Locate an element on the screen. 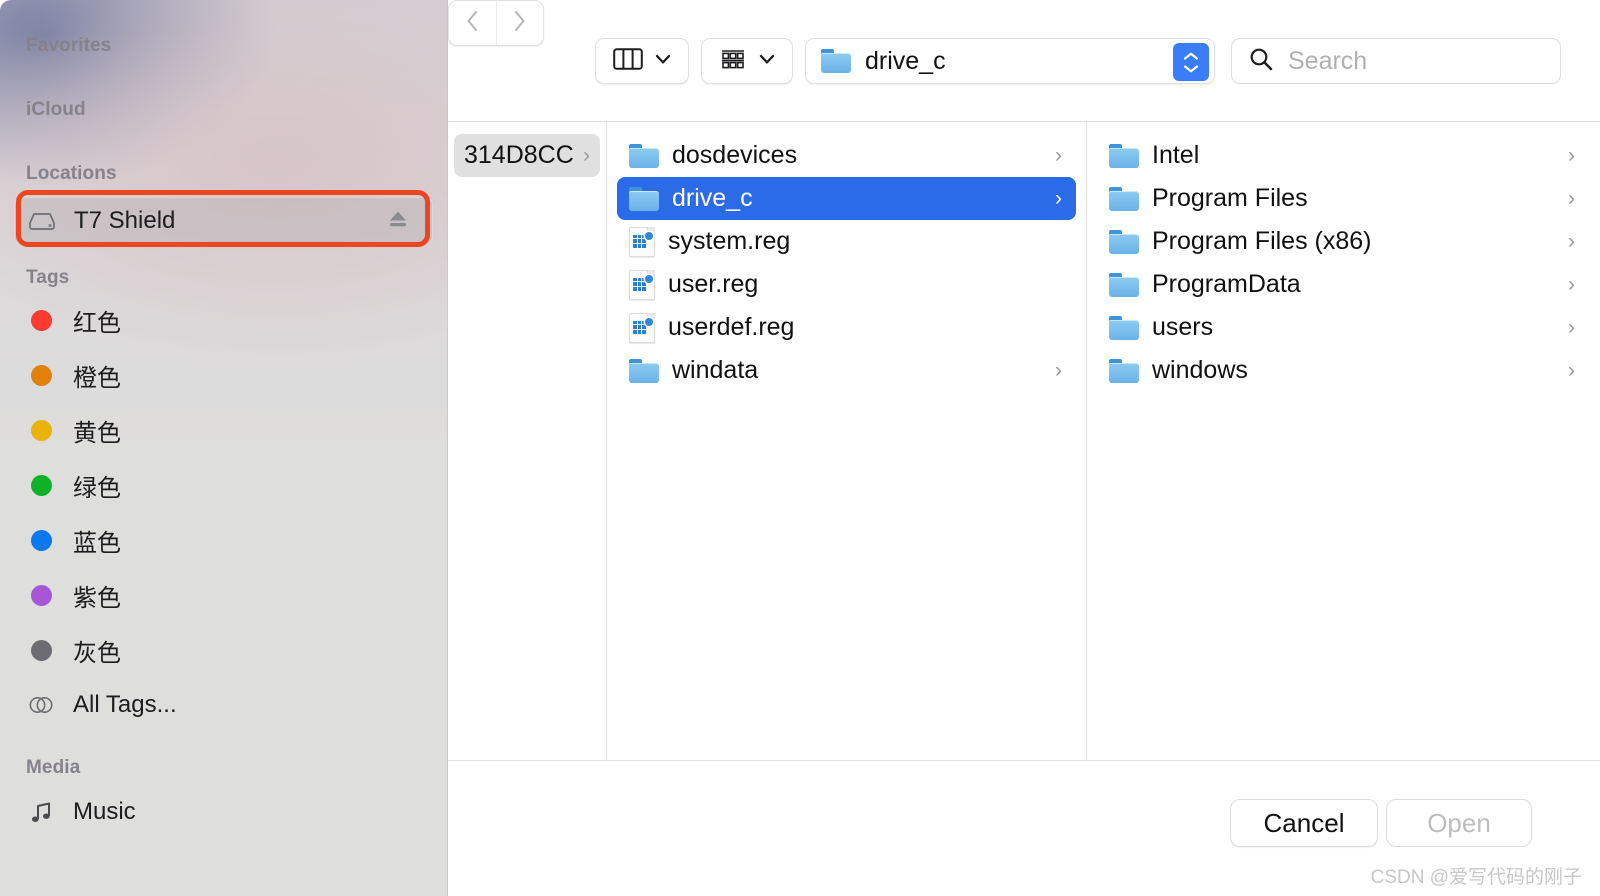 This screenshot has height=896, width=1600. column-1: 314D8CC › is located at coordinates (527, 441).